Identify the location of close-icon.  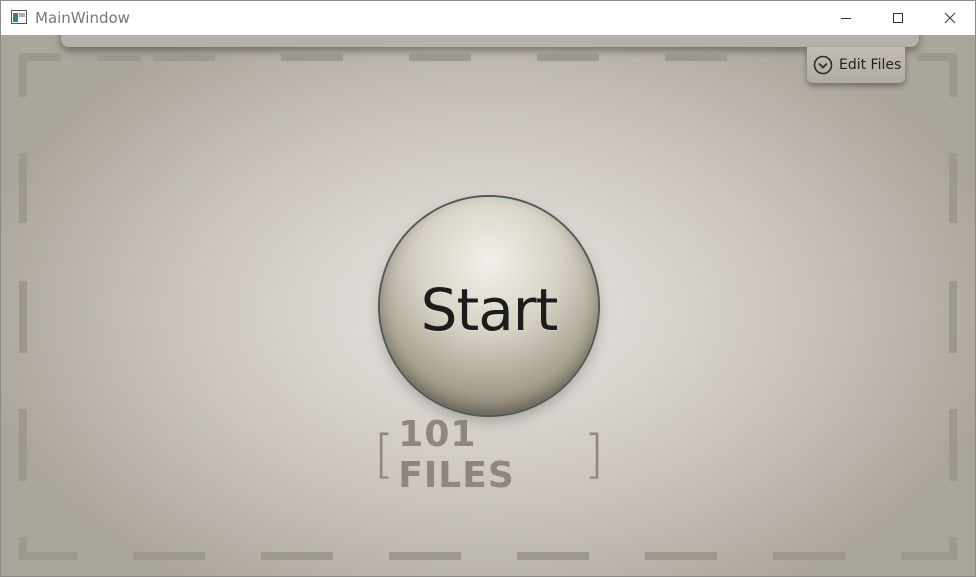
(950, 18).